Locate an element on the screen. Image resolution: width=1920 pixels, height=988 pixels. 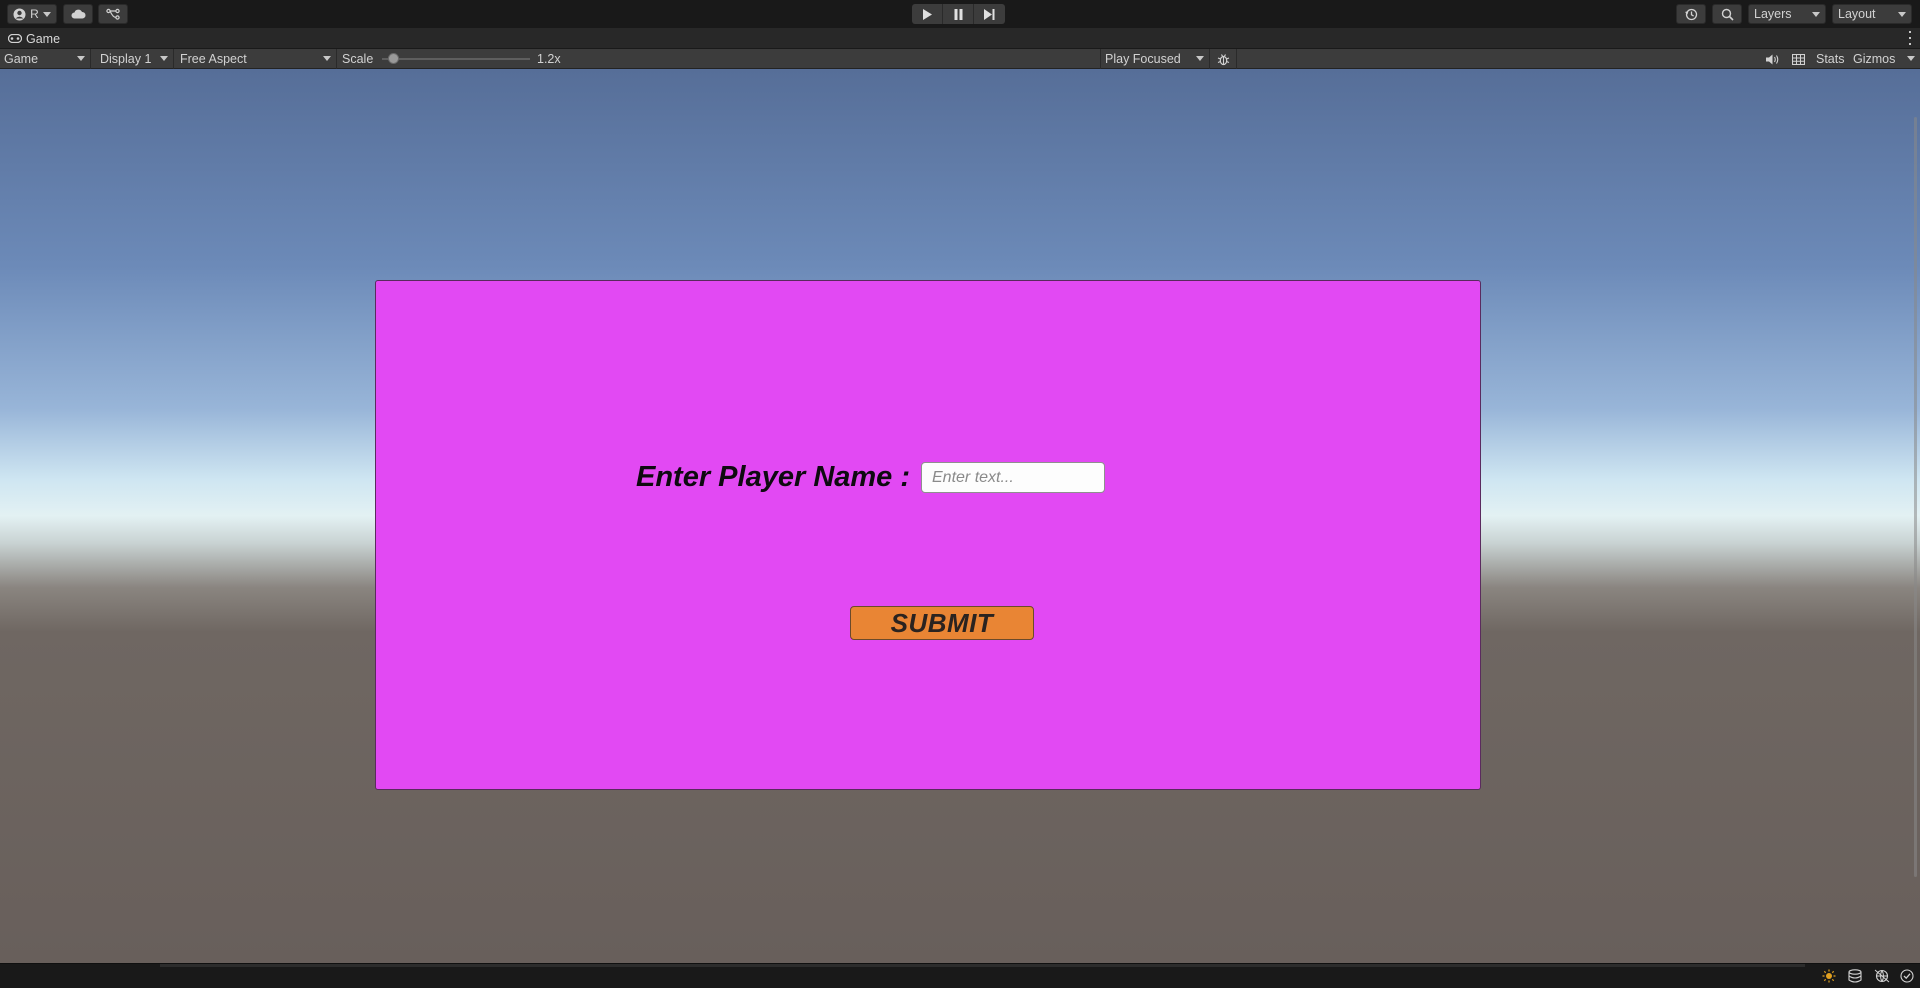
account-icon is located at coordinates (19, 14).